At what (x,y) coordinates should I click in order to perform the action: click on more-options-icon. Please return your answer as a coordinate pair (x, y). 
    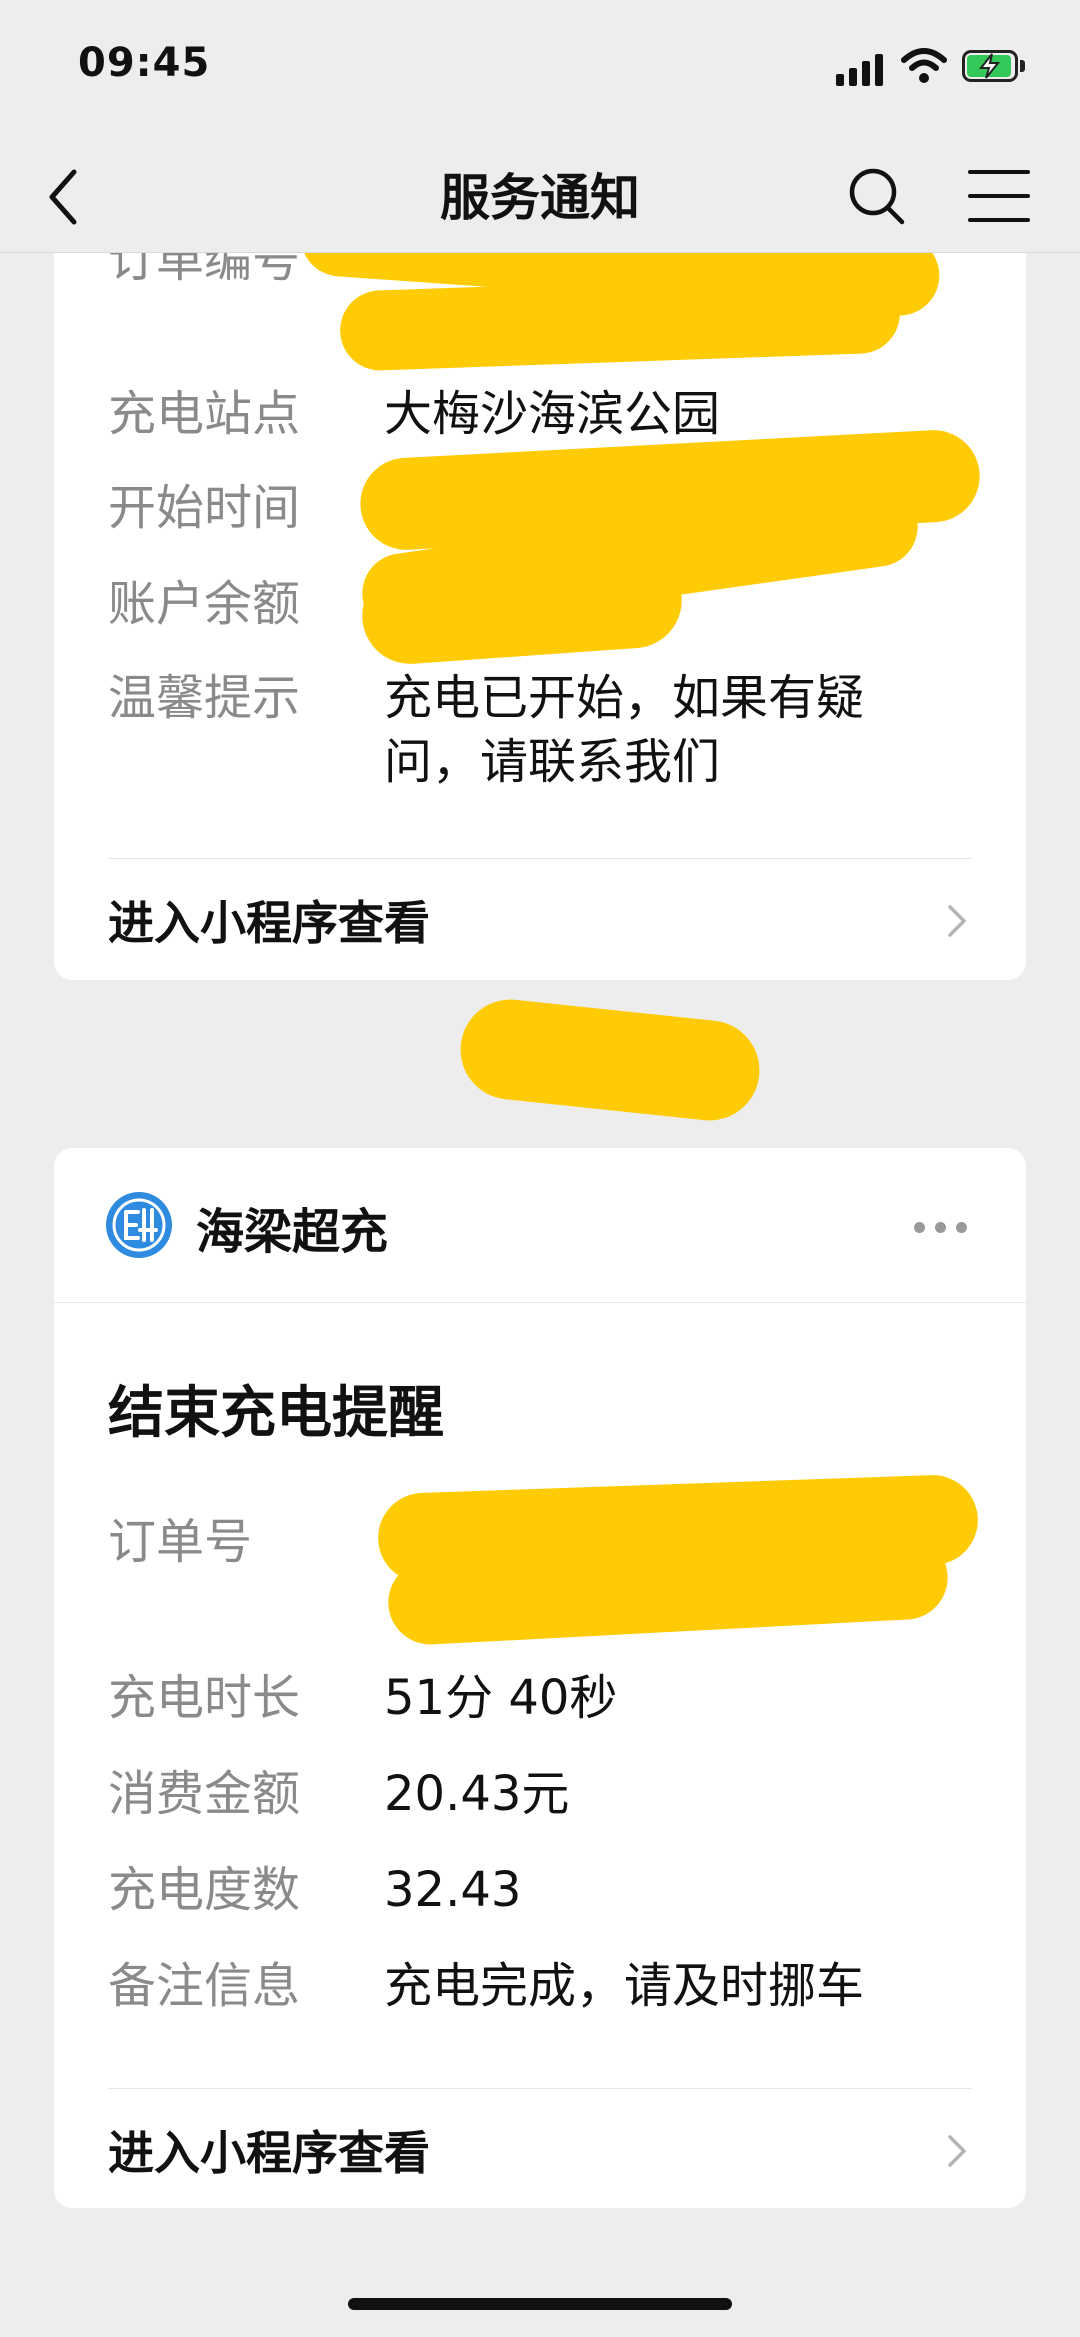
    Looking at the image, I should click on (941, 1228).